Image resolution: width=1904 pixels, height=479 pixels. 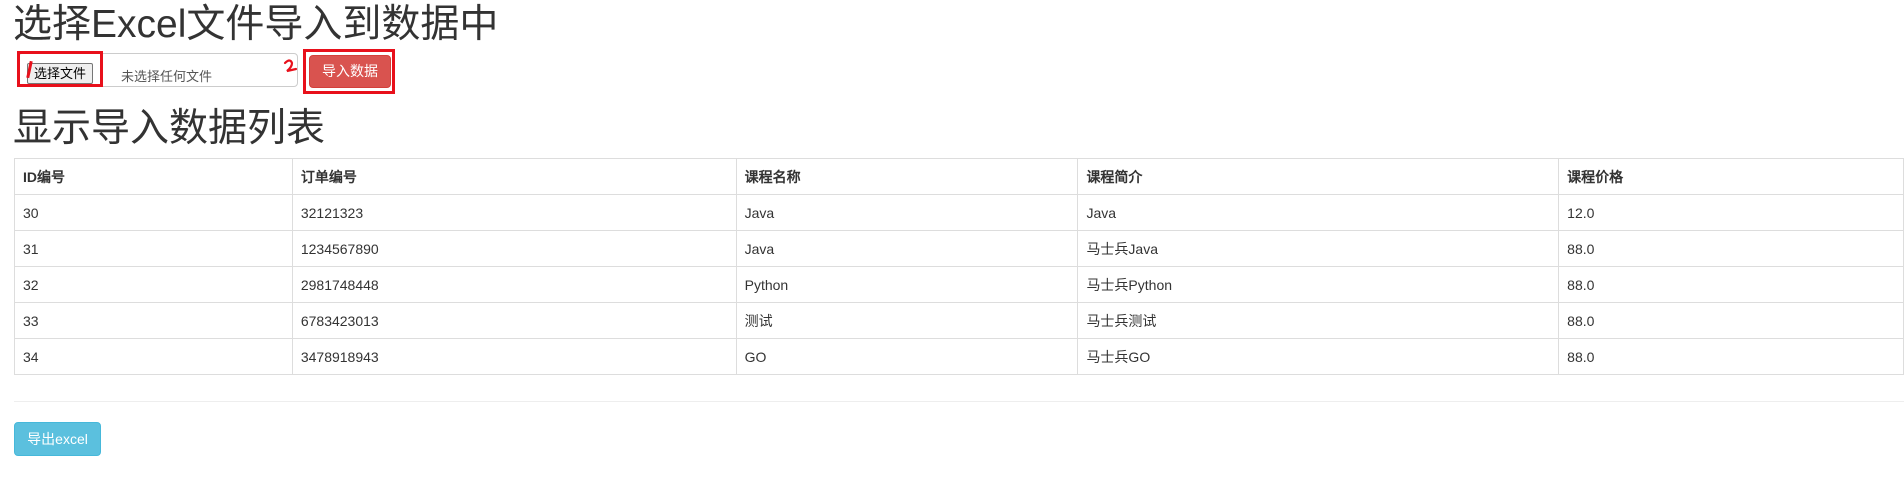 I want to click on table-row: 30 32121323 Java Java 12.0, so click(x=959, y=212).